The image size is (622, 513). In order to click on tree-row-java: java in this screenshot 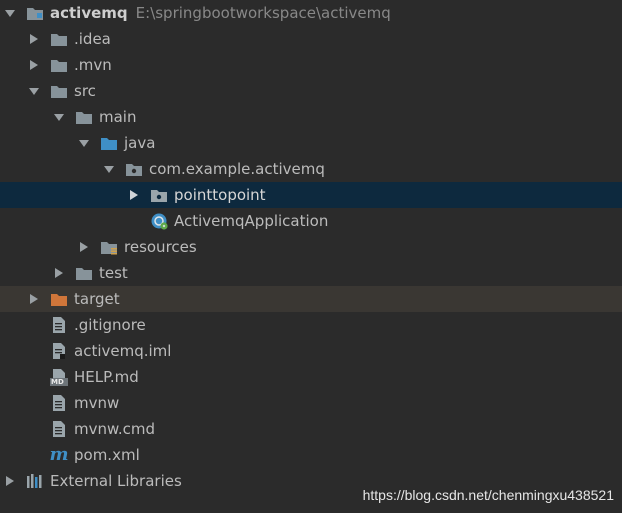, I will do `click(311, 143)`.